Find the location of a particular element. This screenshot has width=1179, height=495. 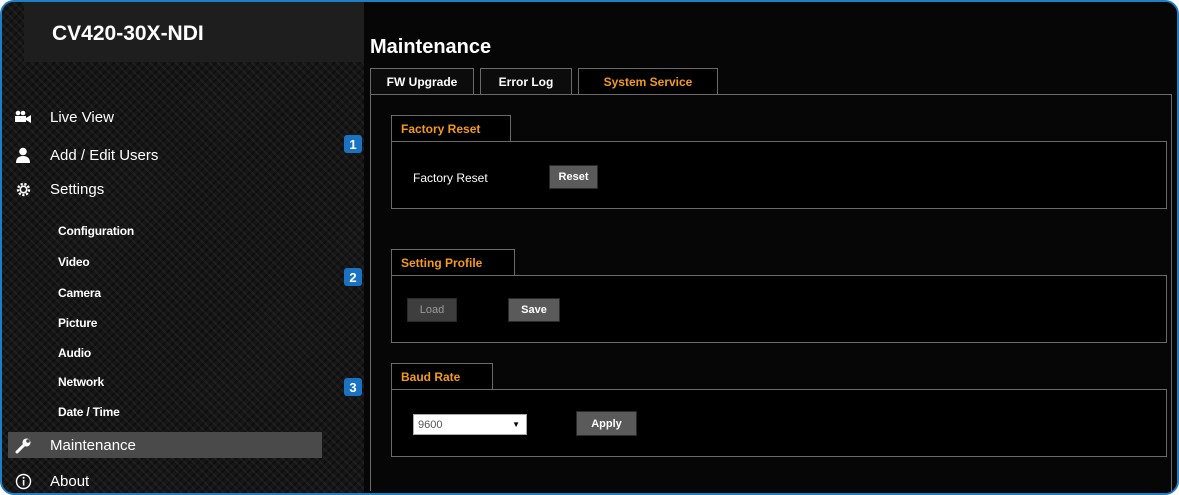

sidebar-item-video: Video is located at coordinates (74, 262).